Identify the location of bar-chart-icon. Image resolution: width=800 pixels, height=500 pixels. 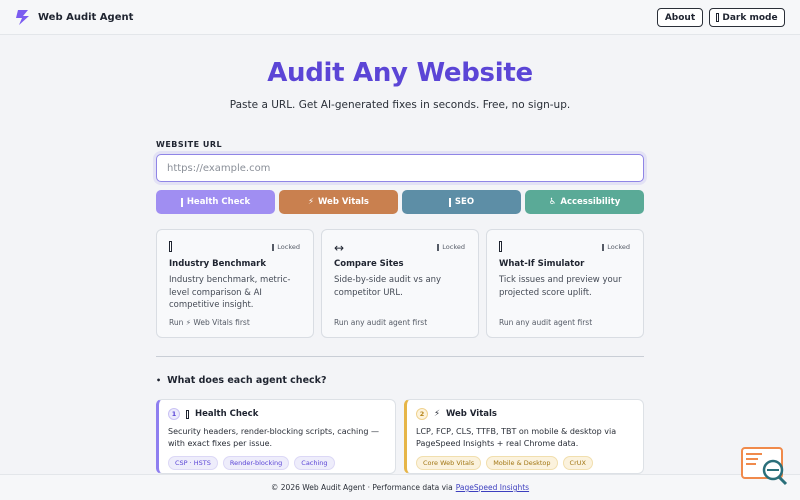
(170, 248).